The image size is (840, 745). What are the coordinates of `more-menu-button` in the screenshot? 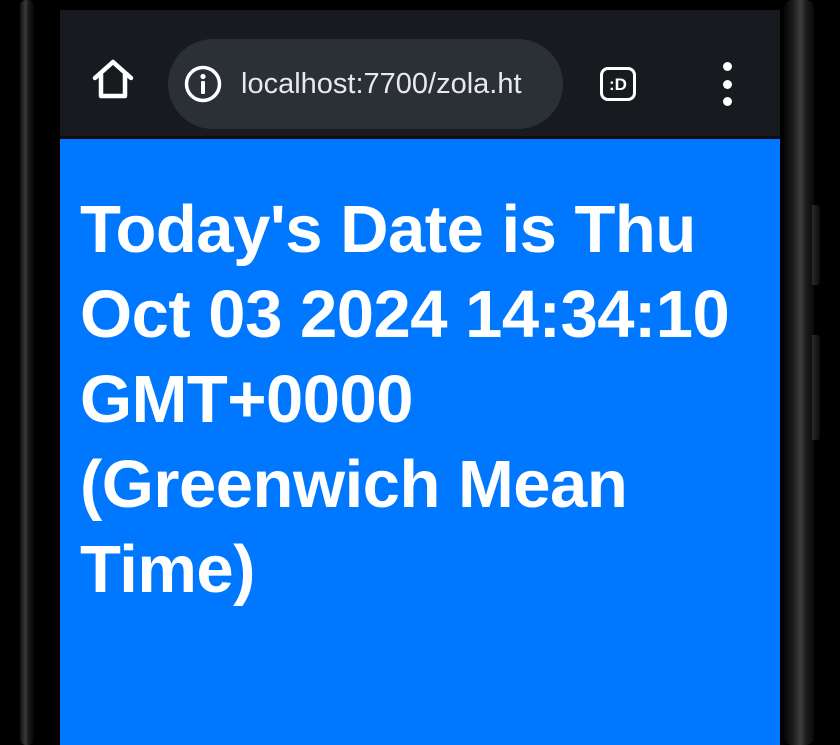 It's located at (727, 84).